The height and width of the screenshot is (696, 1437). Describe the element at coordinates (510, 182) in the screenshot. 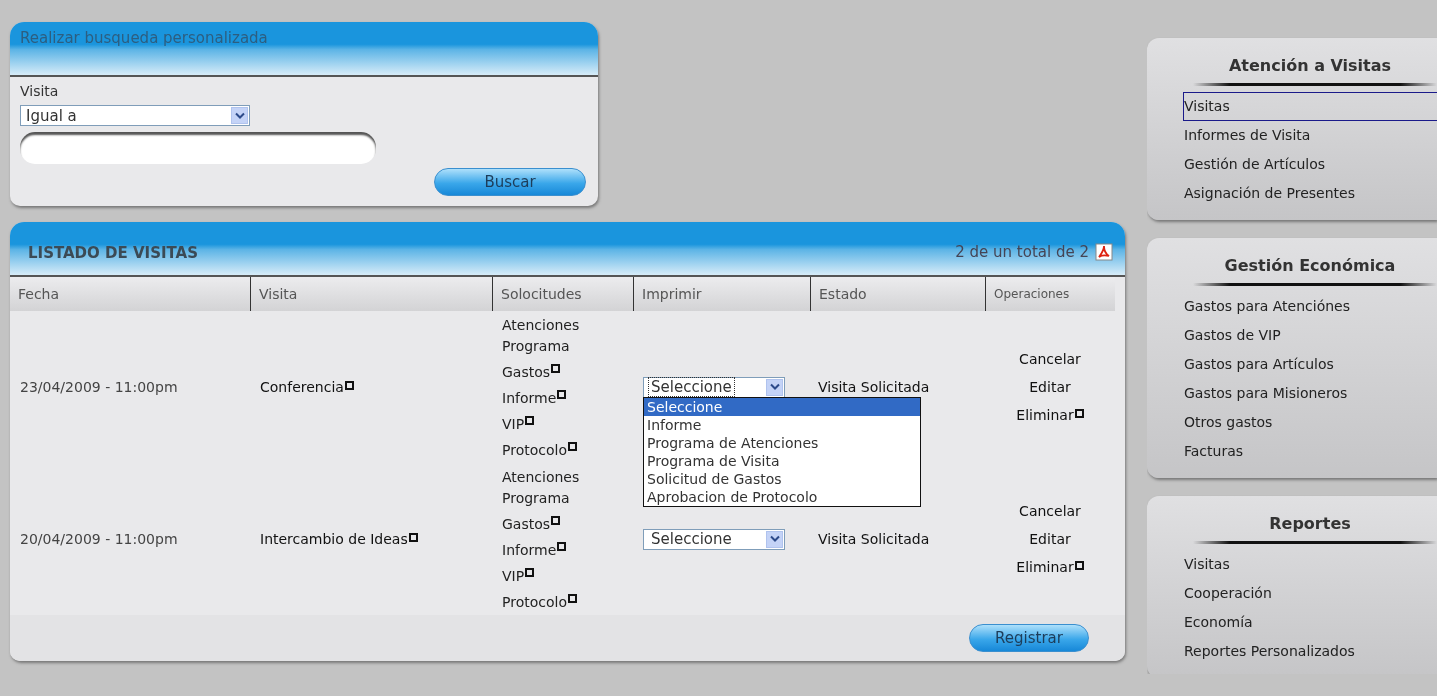

I see `search-button: Buscar` at that location.